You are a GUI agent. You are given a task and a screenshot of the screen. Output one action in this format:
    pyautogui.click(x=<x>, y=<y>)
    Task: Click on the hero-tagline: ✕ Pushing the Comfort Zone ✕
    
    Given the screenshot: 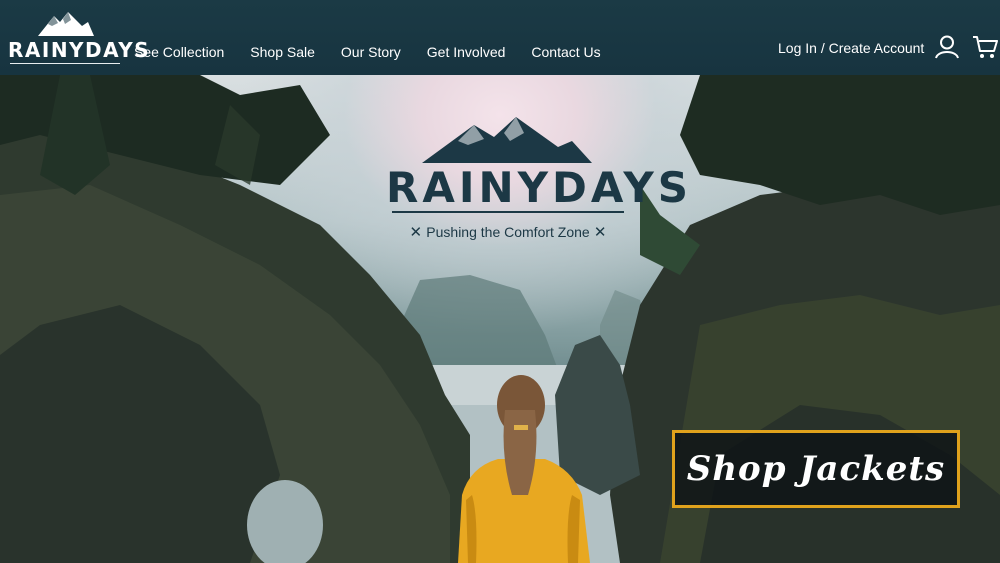 What is the action you would take?
    pyautogui.click(x=508, y=232)
    